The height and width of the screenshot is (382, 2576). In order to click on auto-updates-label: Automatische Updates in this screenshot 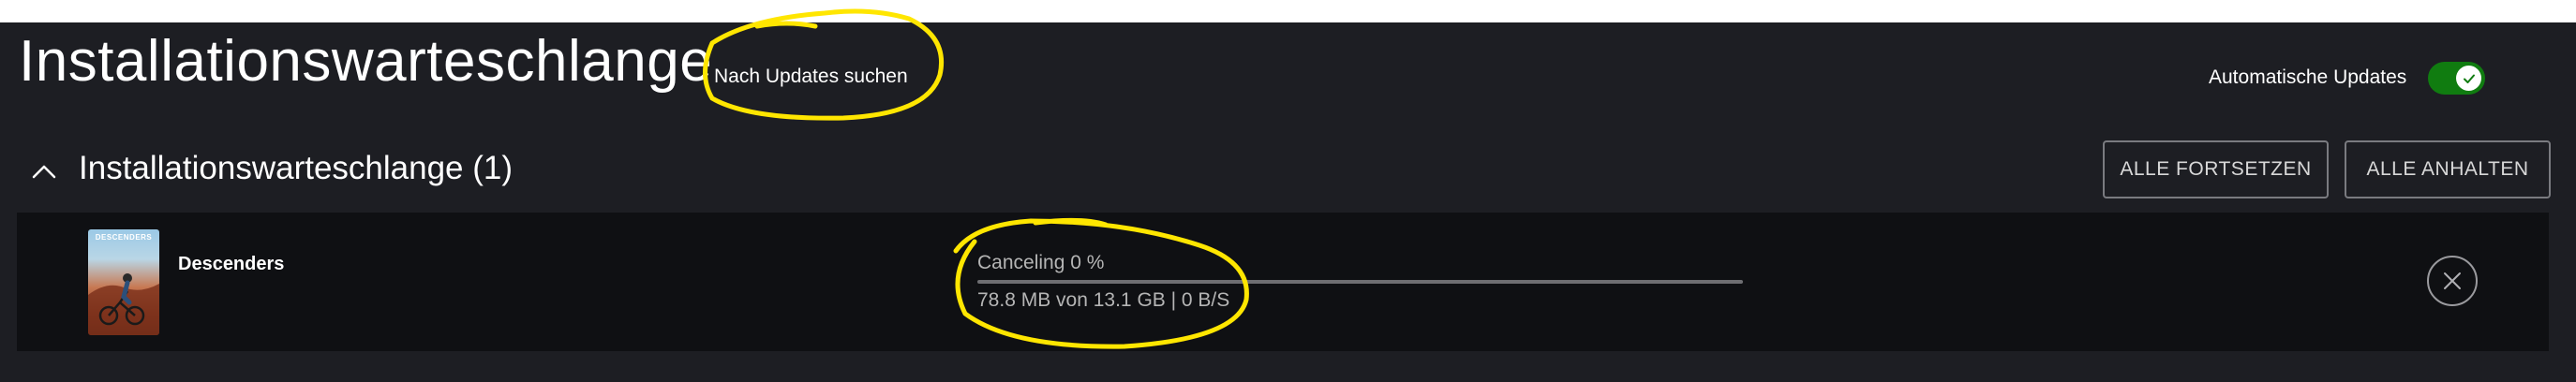, I will do `click(2308, 77)`.